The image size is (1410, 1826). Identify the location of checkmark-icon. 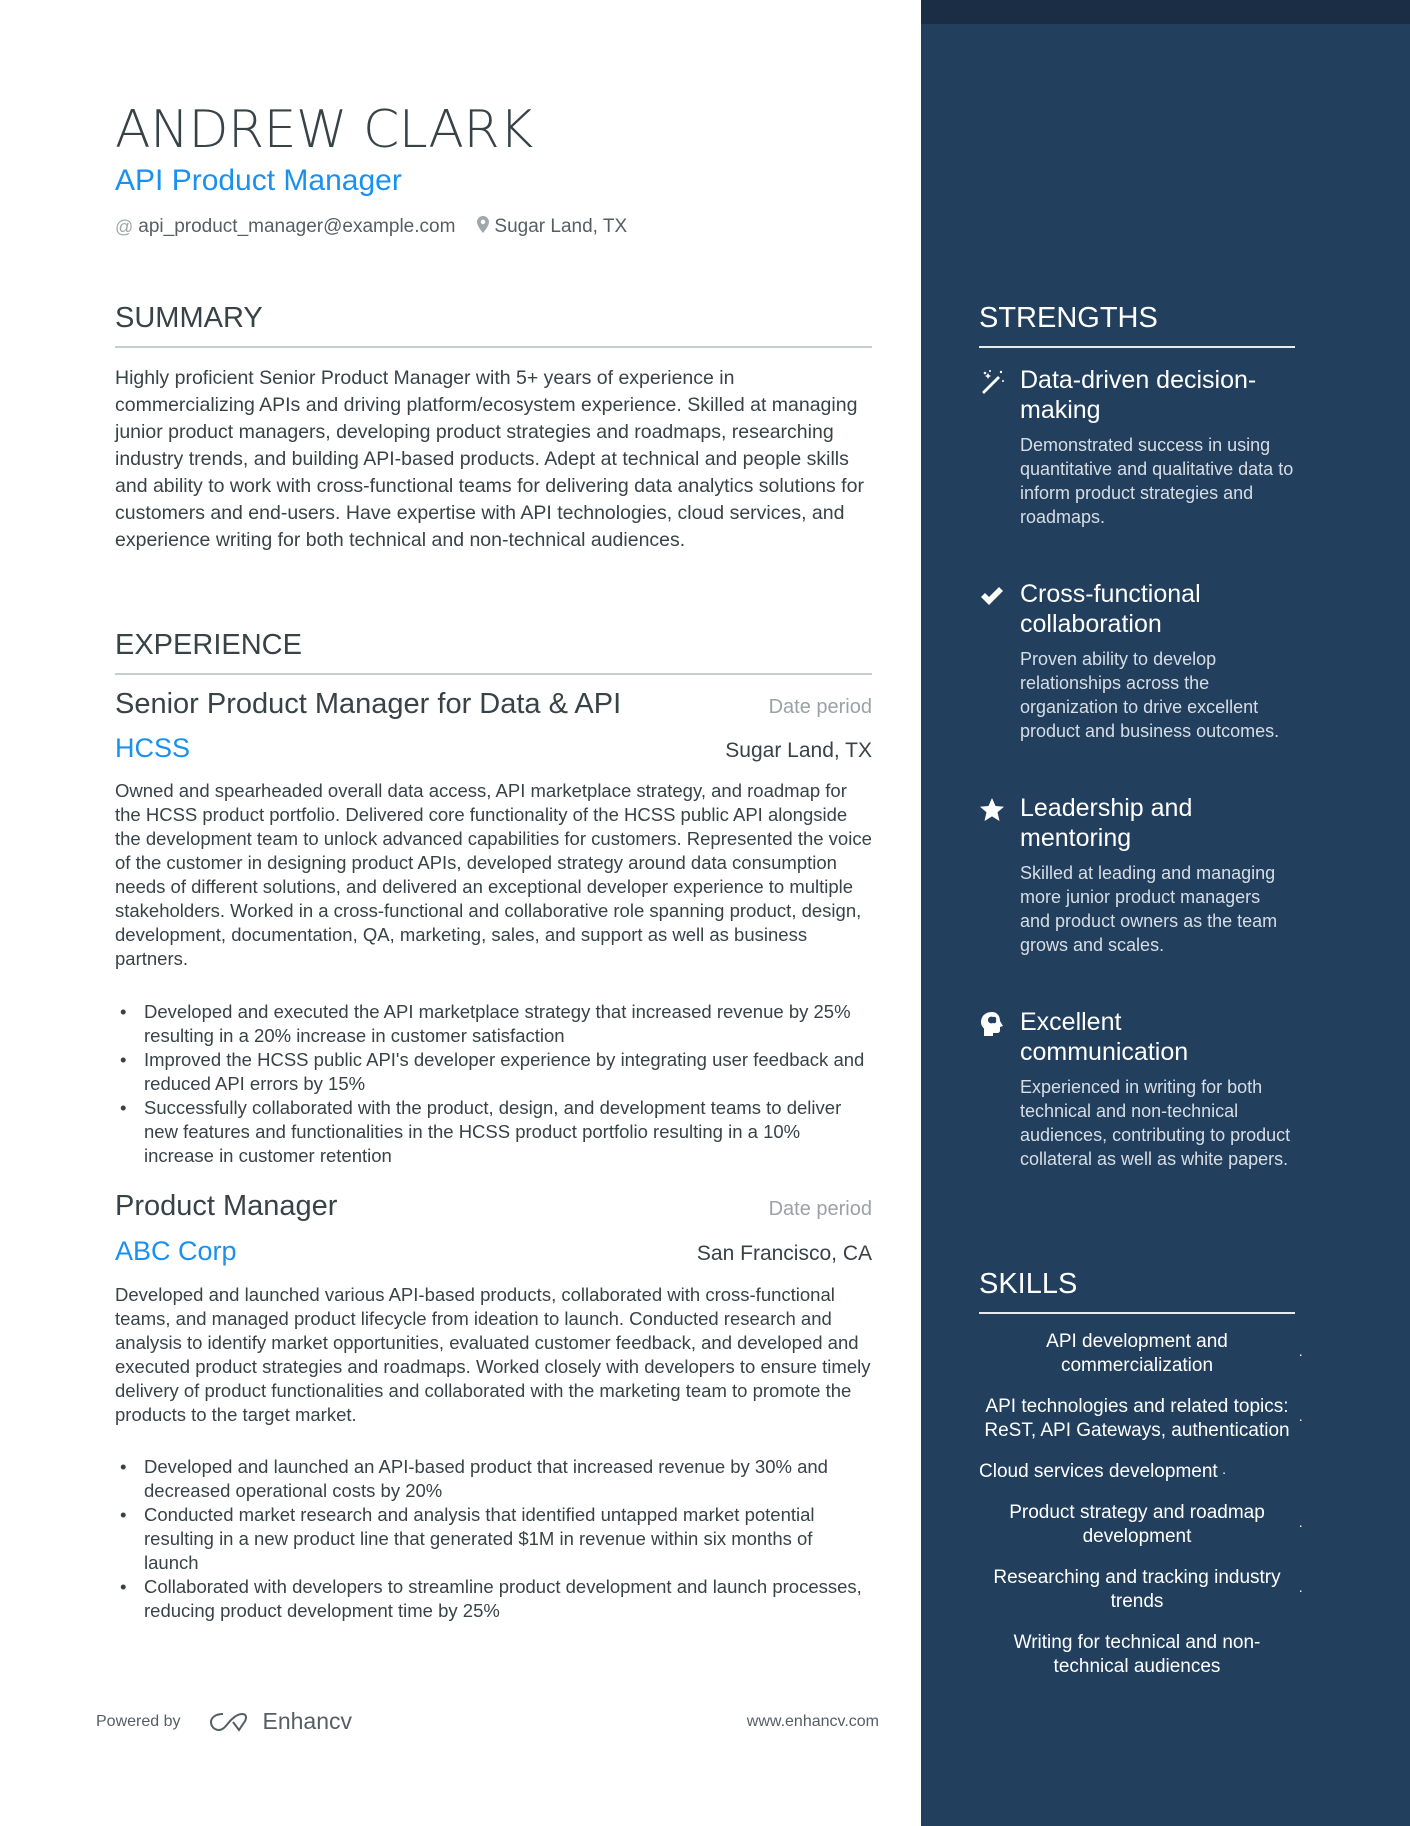
(992, 596).